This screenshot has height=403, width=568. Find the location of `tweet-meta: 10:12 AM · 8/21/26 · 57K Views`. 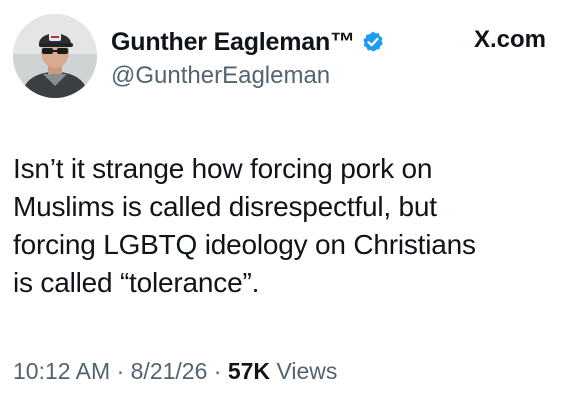

tweet-meta: 10:12 AM · 8/21/26 · 57K Views is located at coordinates (175, 371).